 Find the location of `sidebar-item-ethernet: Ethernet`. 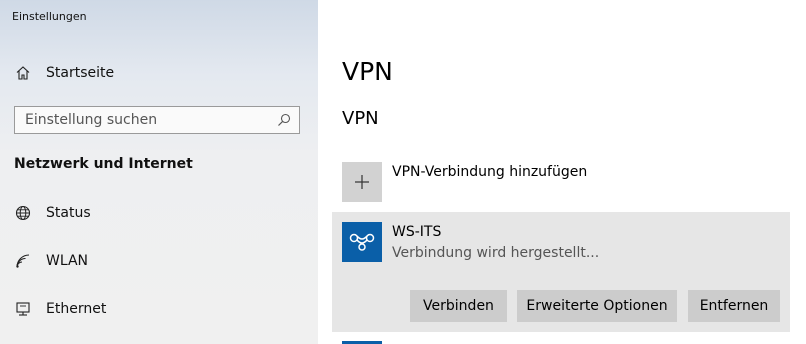

sidebar-item-ethernet: Ethernet is located at coordinates (60, 309).